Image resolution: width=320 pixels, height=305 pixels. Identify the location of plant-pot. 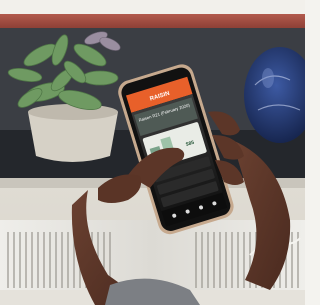
(73, 133).